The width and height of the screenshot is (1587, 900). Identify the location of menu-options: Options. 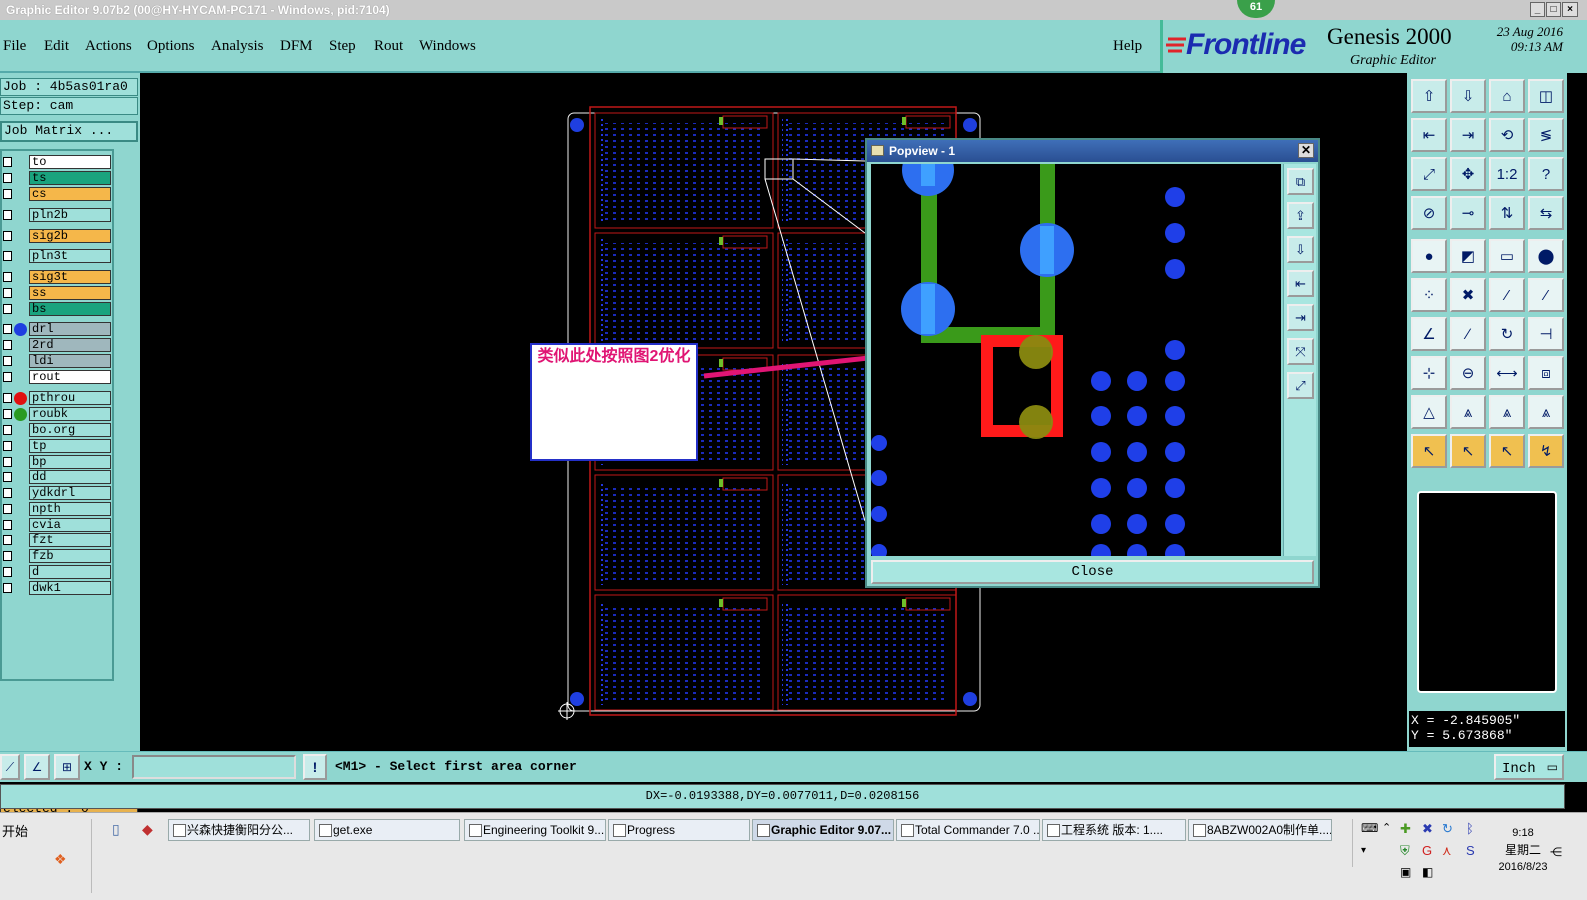
(171, 46).